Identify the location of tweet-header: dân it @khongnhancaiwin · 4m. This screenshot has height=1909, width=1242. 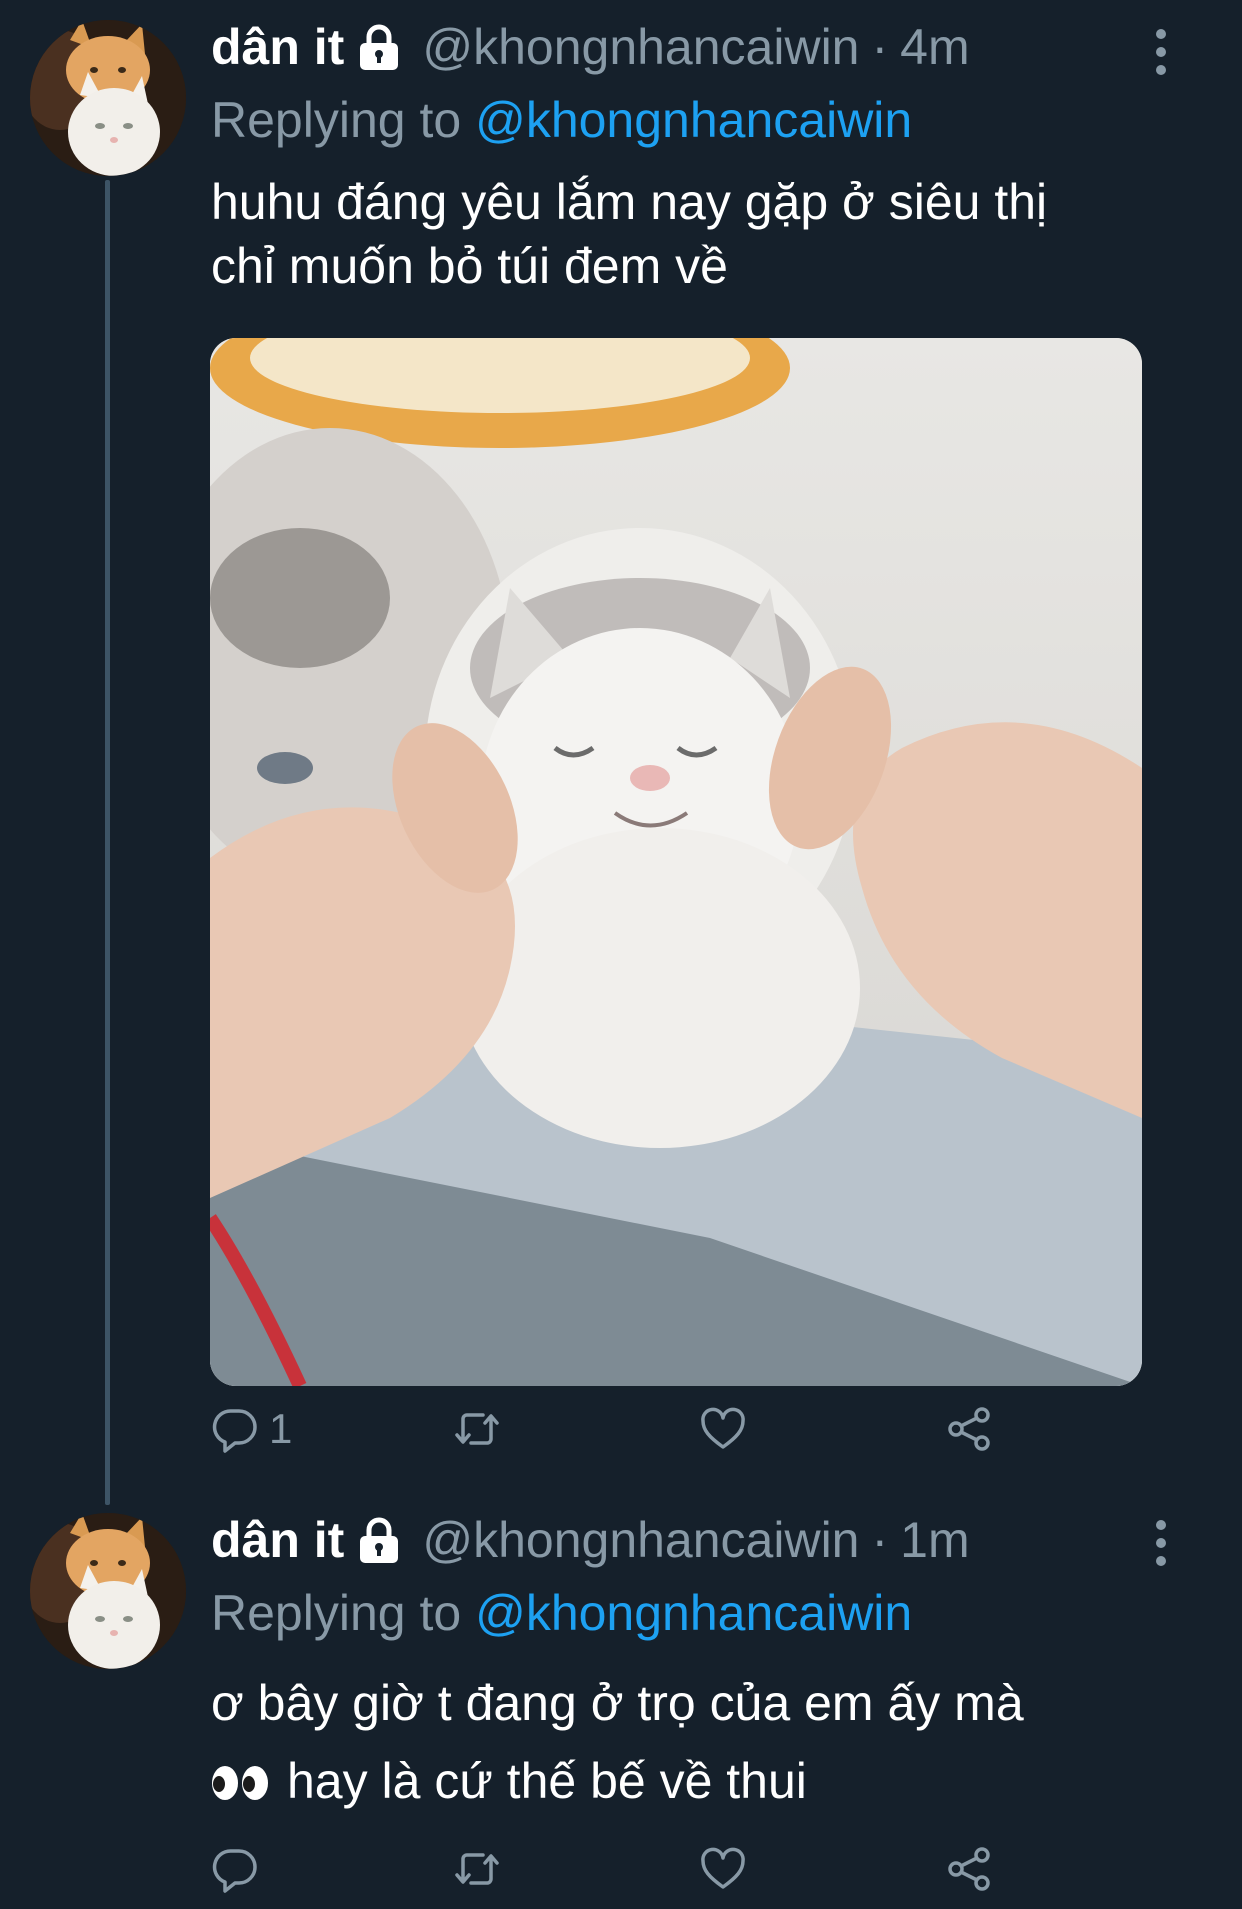
(590, 47).